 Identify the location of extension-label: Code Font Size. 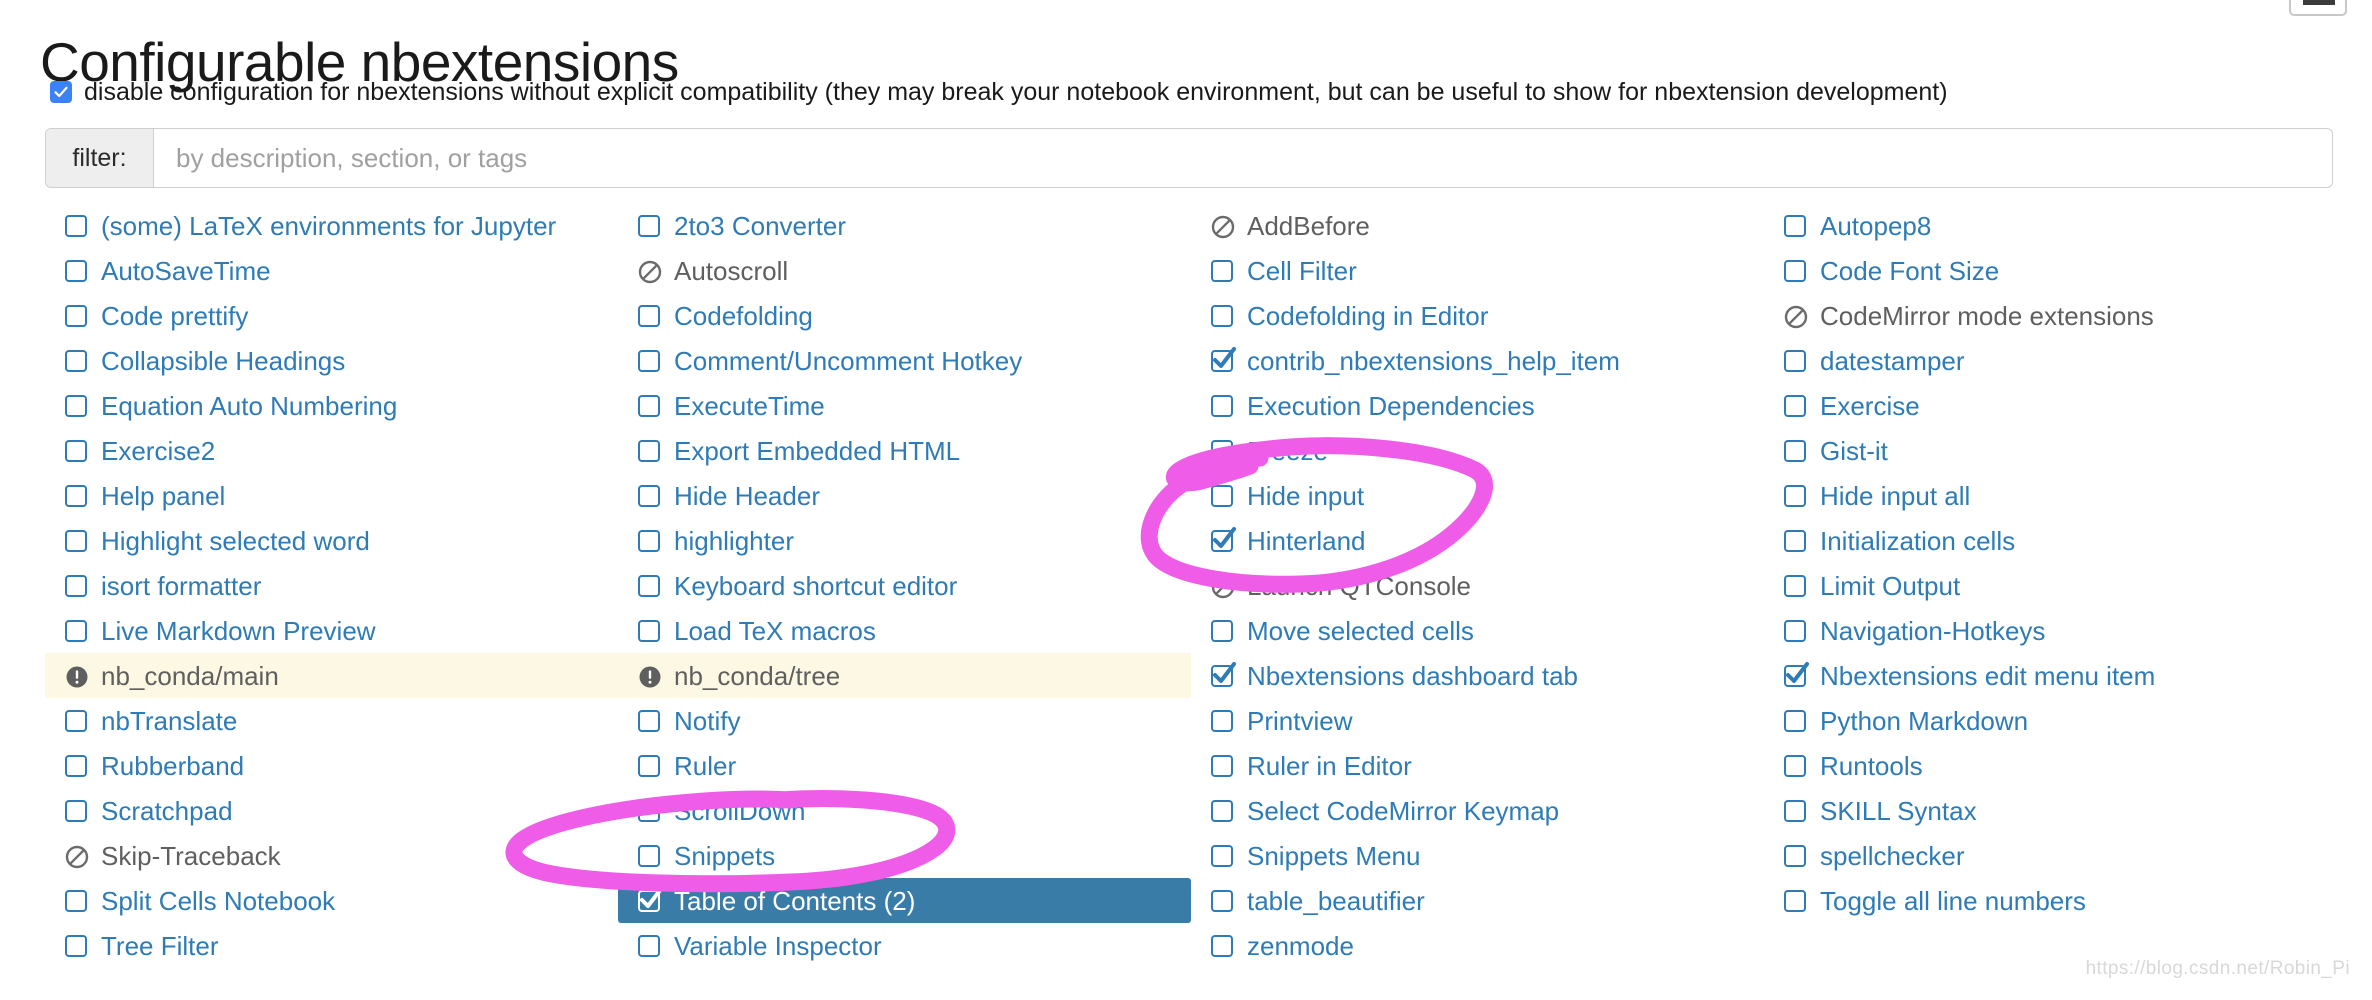
(1909, 271).